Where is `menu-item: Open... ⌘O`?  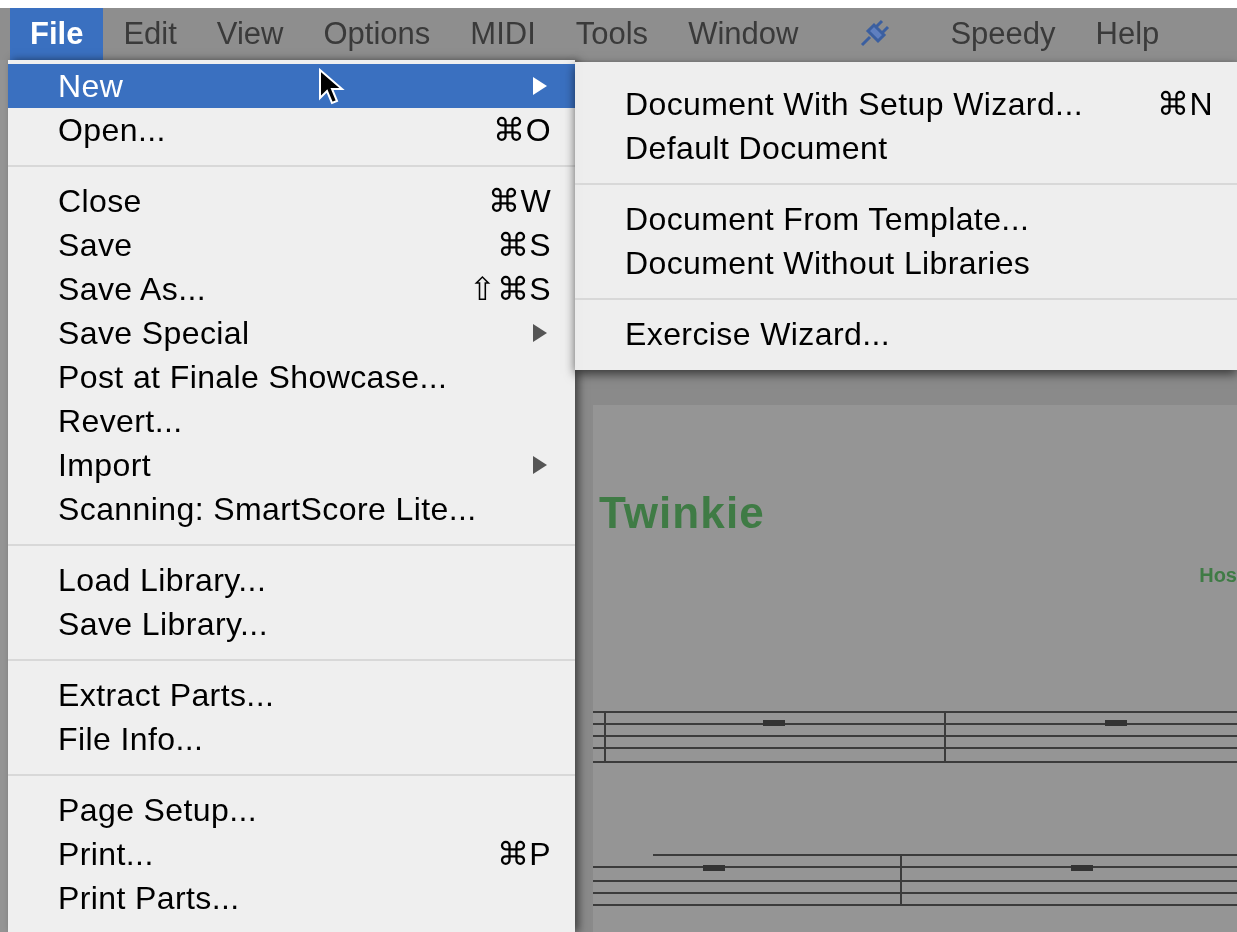 menu-item: Open... ⌘O is located at coordinates (291, 130).